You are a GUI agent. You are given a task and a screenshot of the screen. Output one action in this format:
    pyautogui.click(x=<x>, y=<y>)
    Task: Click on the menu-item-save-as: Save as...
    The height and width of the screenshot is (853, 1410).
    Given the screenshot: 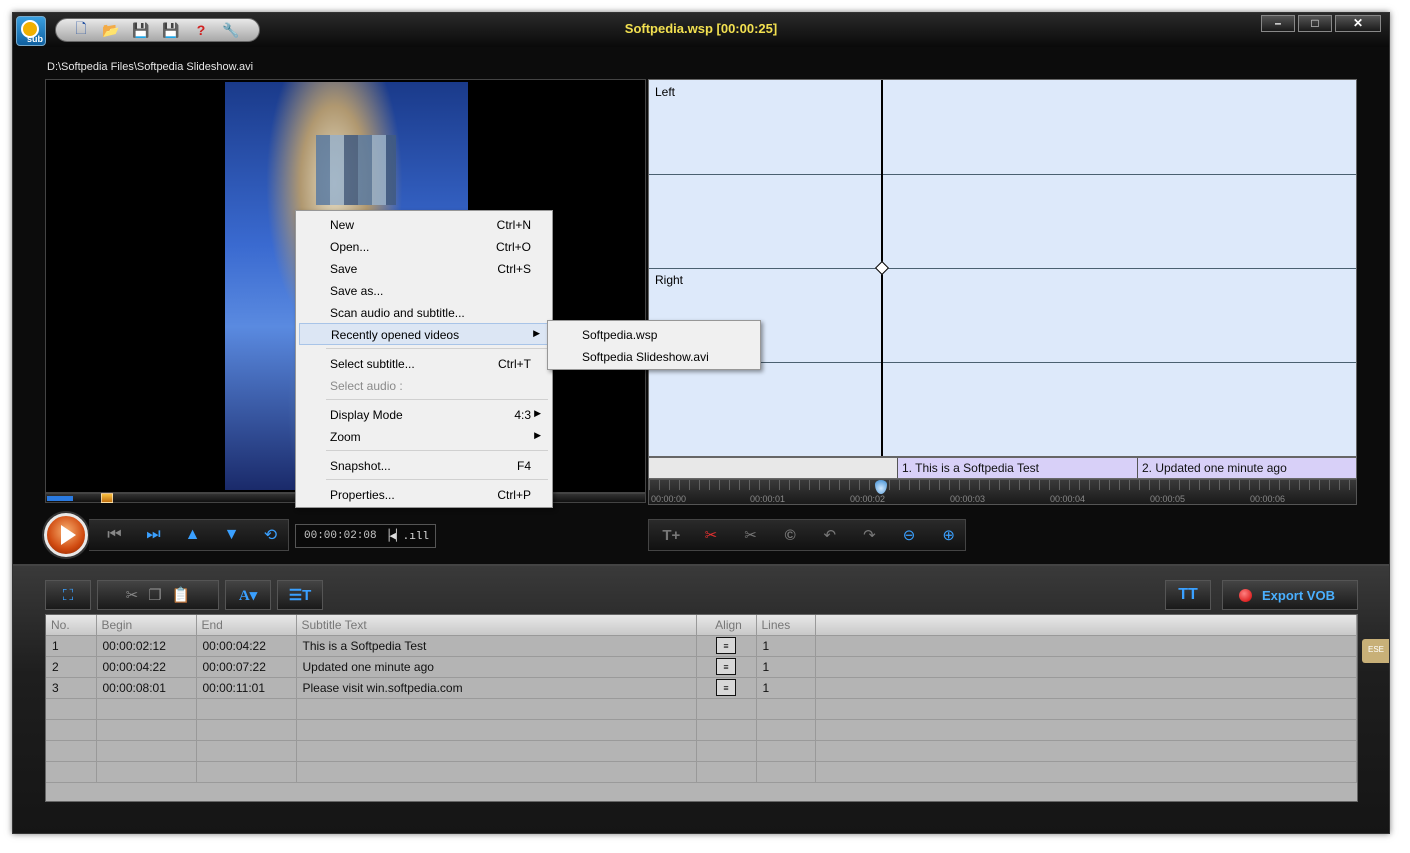 What is the action you would take?
    pyautogui.click(x=424, y=291)
    